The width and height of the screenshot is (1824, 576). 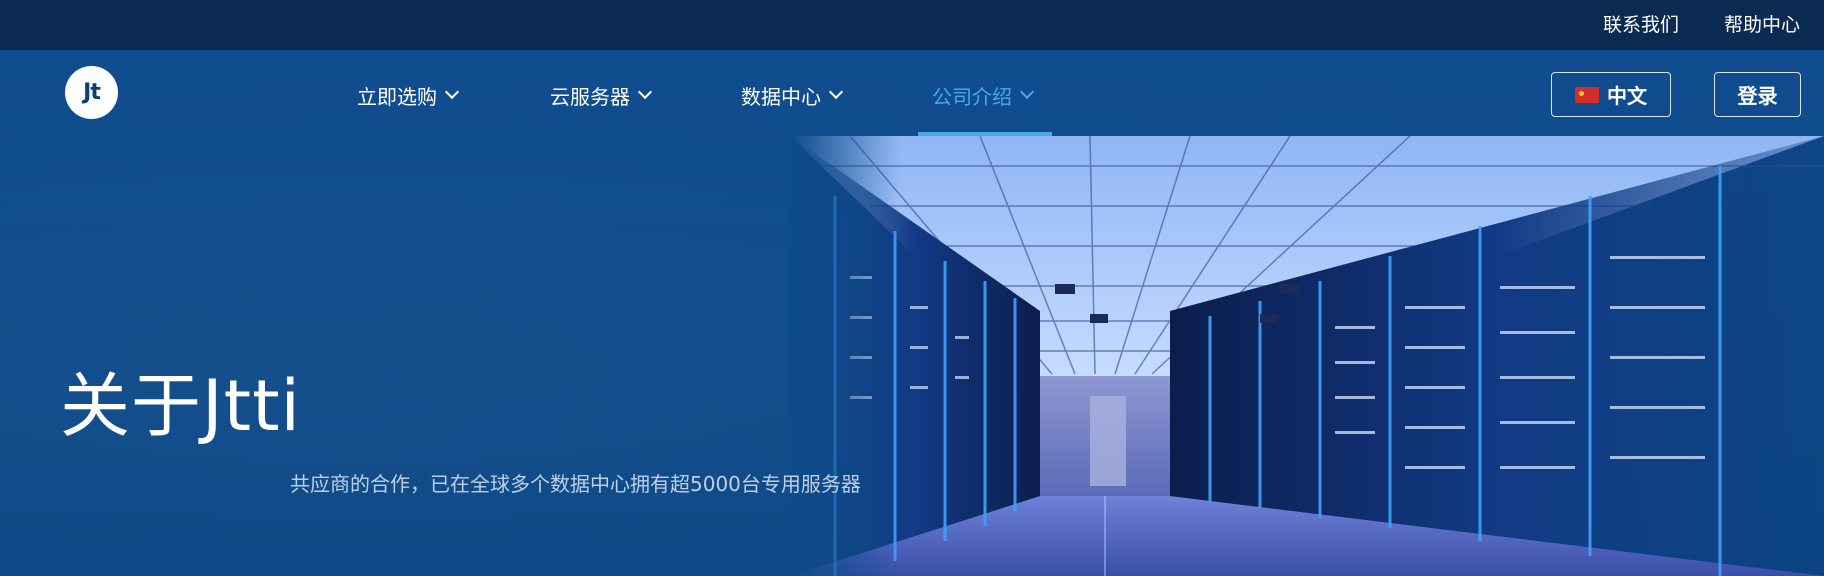 What do you see at coordinates (1627, 96) in the screenshot?
I see `language-label: 中文` at bounding box center [1627, 96].